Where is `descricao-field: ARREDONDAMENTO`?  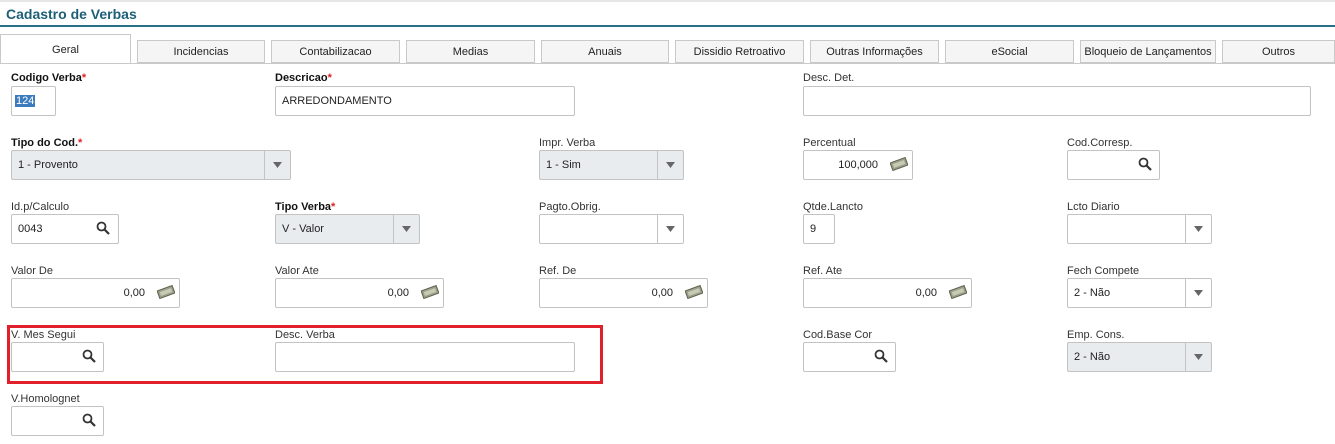
descricao-field: ARREDONDAMENTO is located at coordinates (425, 101).